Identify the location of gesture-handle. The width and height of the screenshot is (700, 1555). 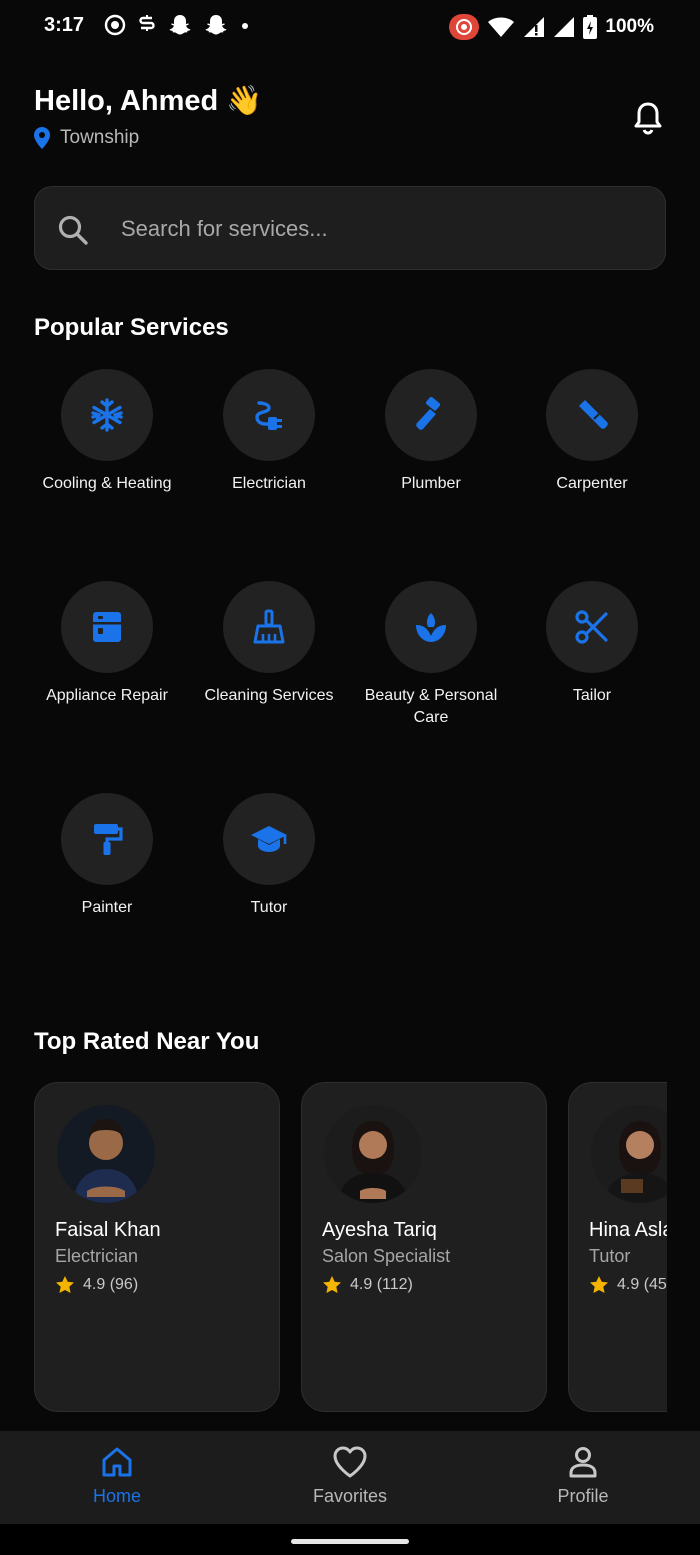
(350, 1541).